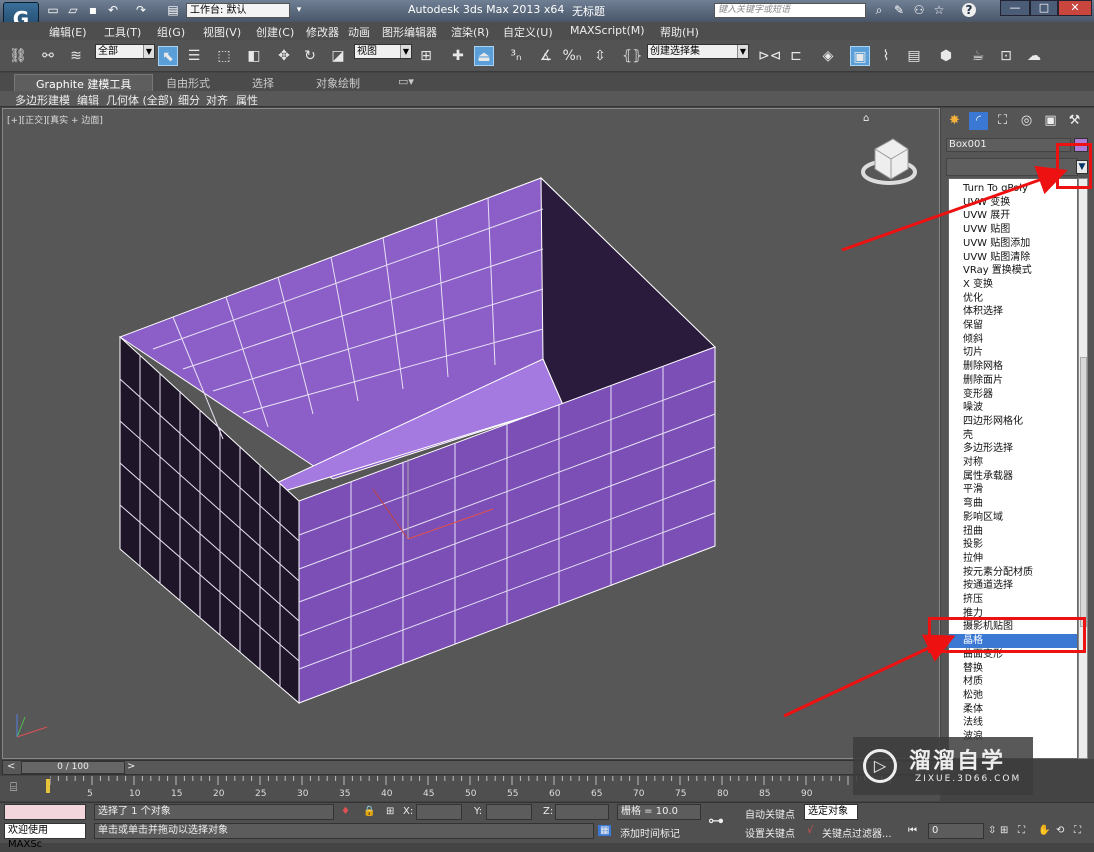 Image resolution: width=1094 pixels, height=852 pixels. I want to click on menu-tools: 工具(T), so click(122, 32).